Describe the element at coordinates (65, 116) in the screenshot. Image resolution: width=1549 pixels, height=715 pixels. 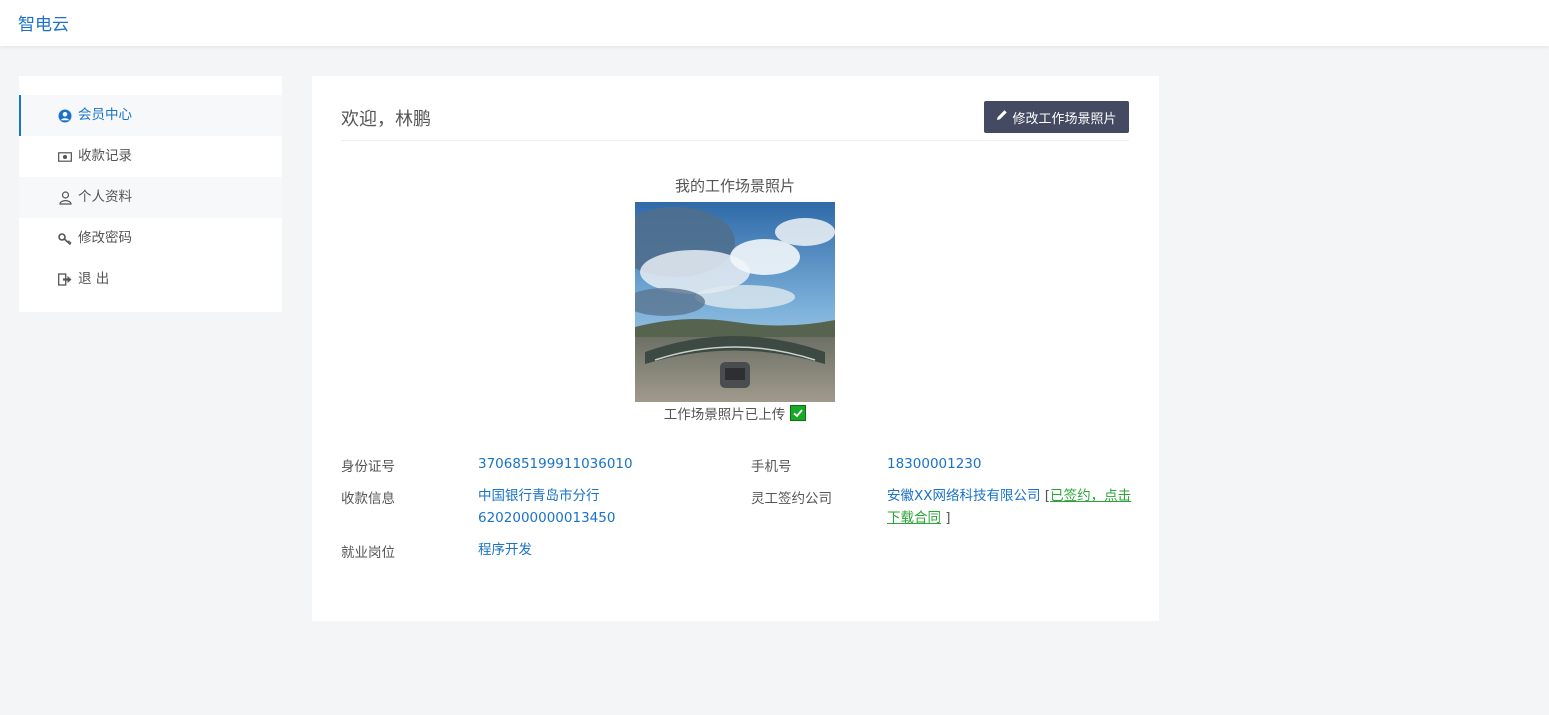
I see `user-circle-icon` at that location.